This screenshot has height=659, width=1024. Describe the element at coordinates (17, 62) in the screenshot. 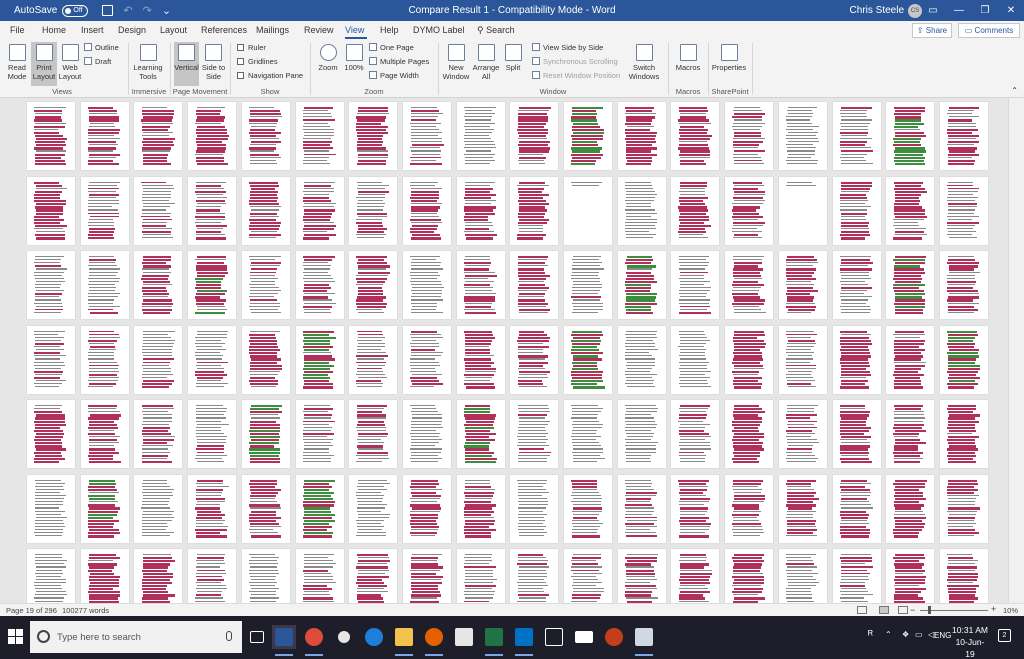

I see `read-mode-button: Read Mode` at that location.